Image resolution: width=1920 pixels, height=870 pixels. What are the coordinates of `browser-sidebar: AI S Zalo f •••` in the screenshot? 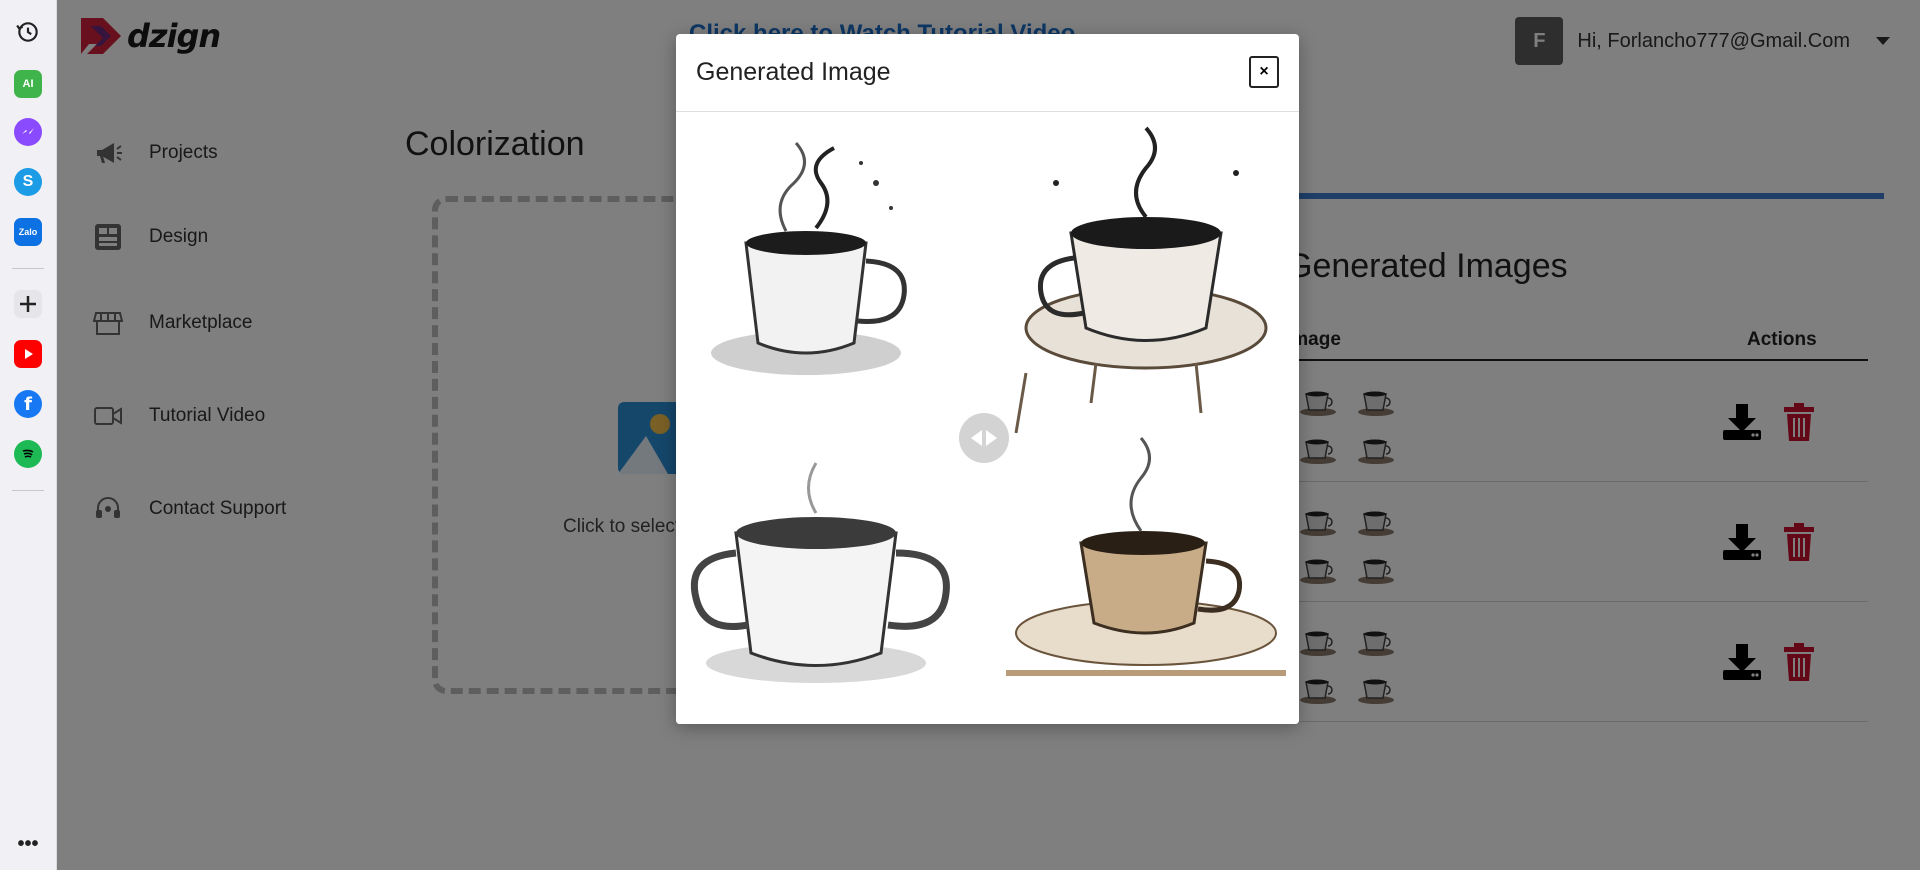 It's located at (28, 435).